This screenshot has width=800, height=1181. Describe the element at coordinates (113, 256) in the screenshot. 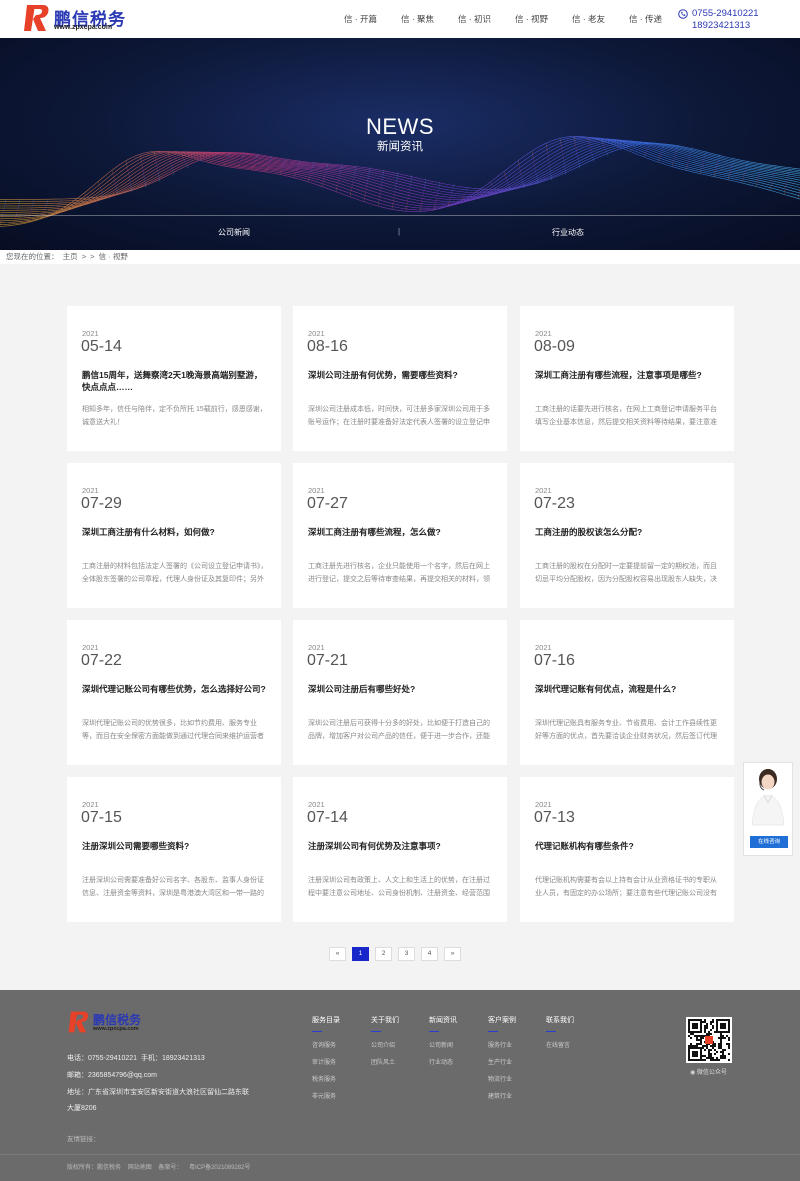

I see `breadcrumb-current: 信 · 视野` at that location.